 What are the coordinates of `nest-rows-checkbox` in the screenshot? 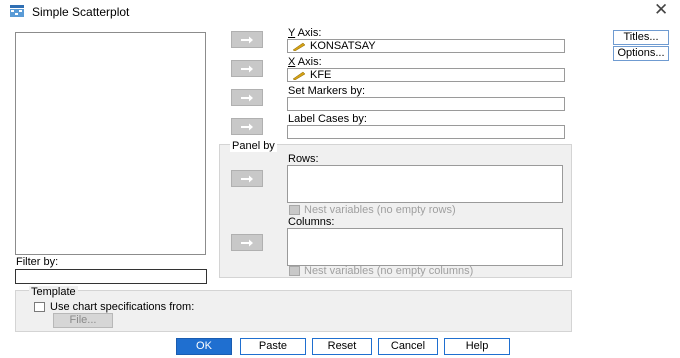 It's located at (294, 210).